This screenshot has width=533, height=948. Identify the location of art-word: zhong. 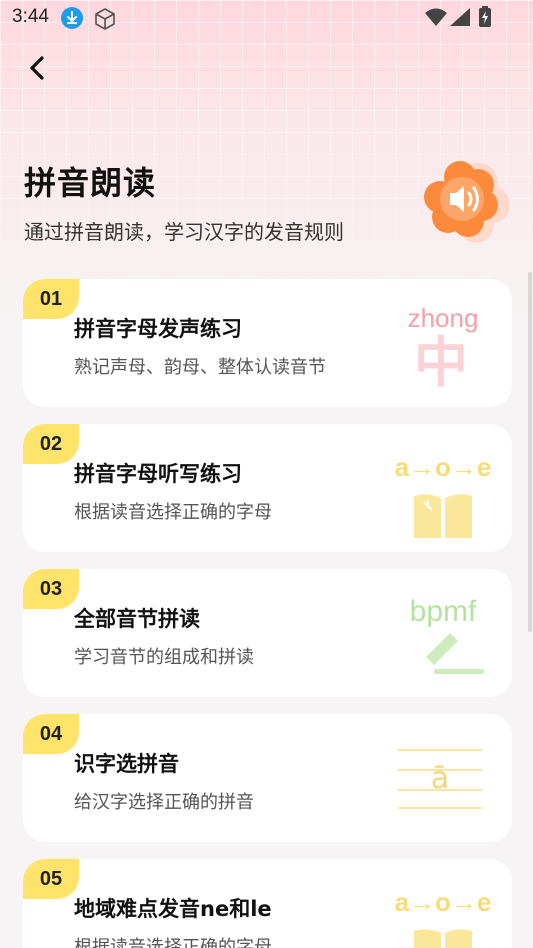
(443, 318).